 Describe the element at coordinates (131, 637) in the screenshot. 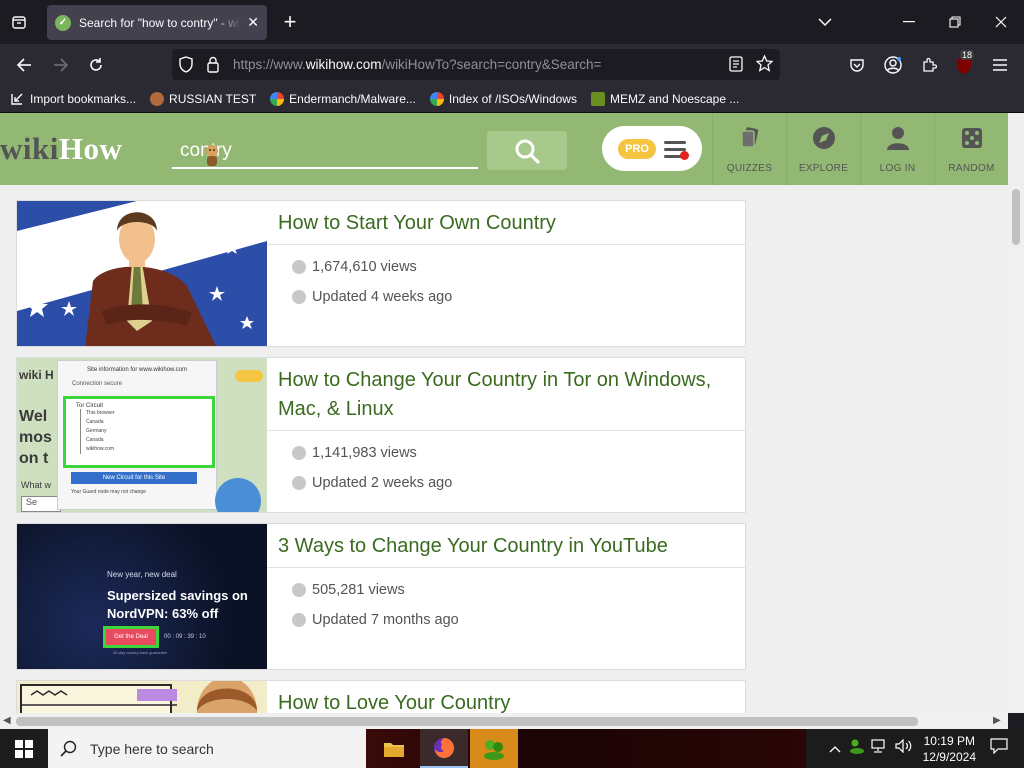

I see `get-deal-button: Get the Deal` at that location.